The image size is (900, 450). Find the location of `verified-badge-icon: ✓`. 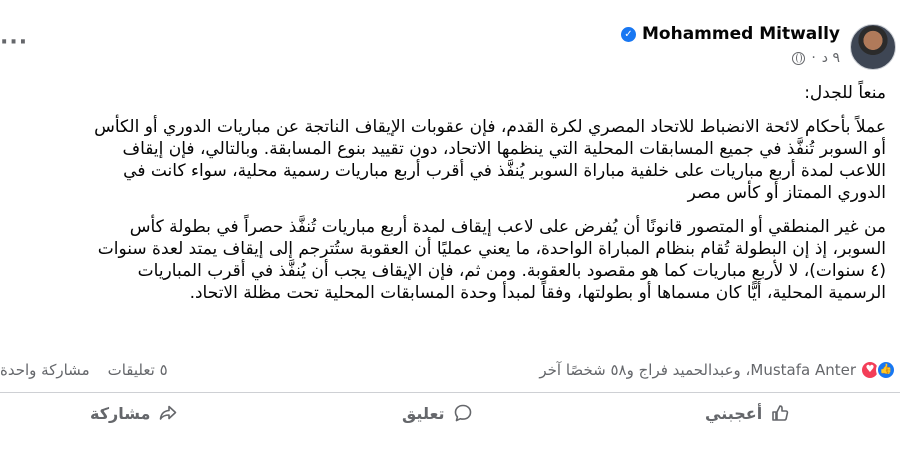

verified-badge-icon: ✓ is located at coordinates (628, 34).